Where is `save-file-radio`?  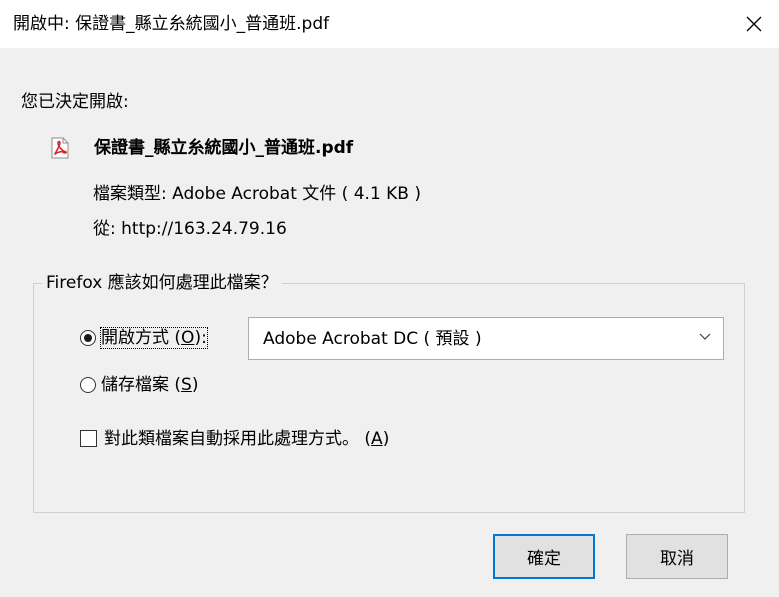 save-file-radio is located at coordinates (88, 385).